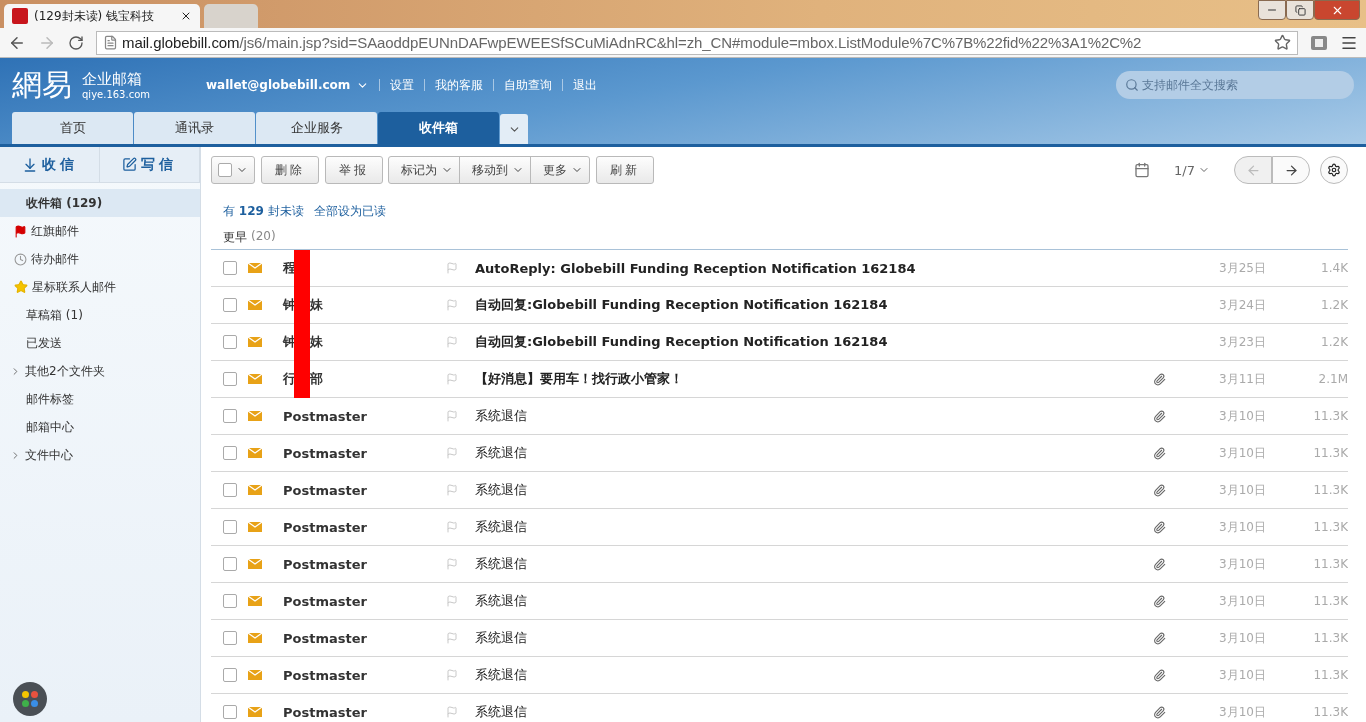 This screenshot has width=1366, height=722. Describe the element at coordinates (625, 170) in the screenshot. I see `refresh-button: 刷新` at that location.